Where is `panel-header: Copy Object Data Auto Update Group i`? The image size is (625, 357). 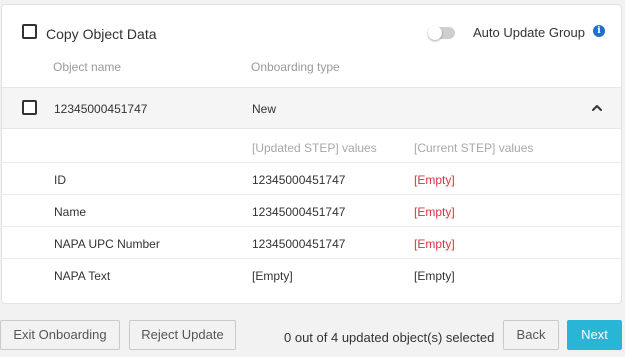 panel-header: Copy Object Data Auto Update Group i is located at coordinates (313, 35).